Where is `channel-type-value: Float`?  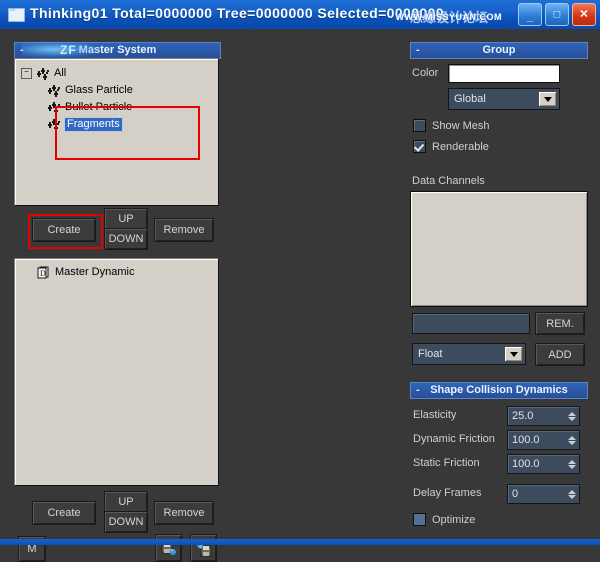 channel-type-value: Float is located at coordinates (430, 354).